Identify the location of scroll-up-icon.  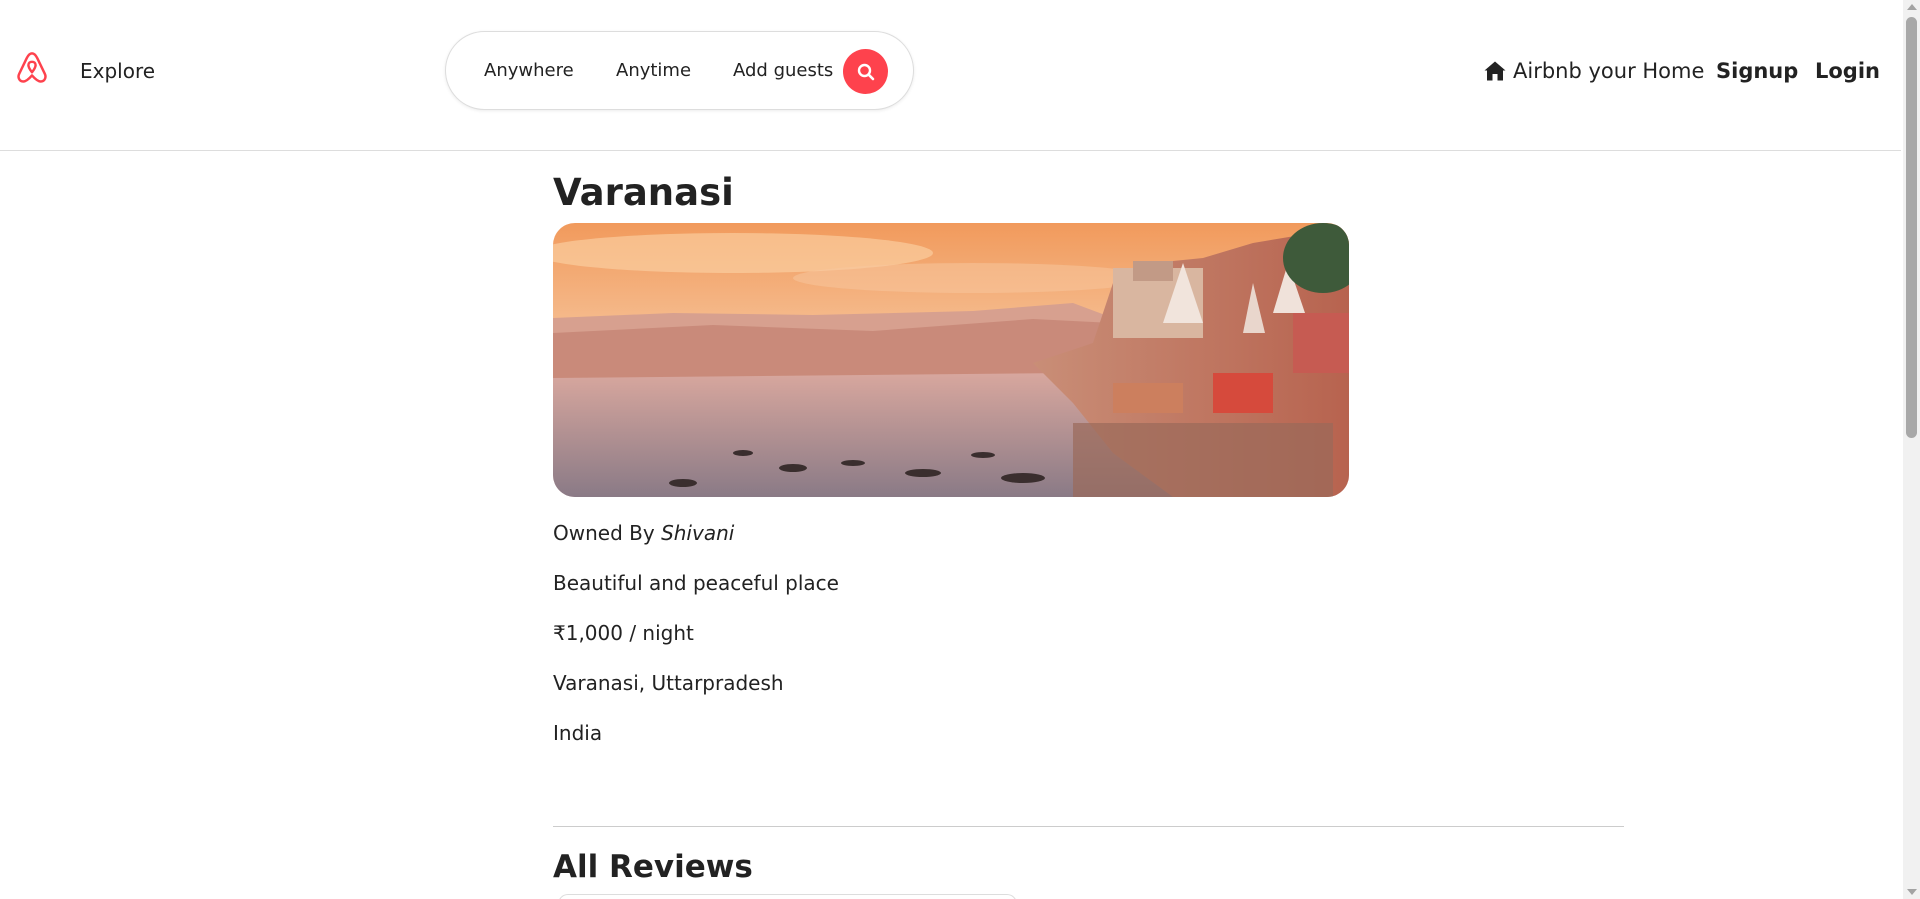
(1912, 7).